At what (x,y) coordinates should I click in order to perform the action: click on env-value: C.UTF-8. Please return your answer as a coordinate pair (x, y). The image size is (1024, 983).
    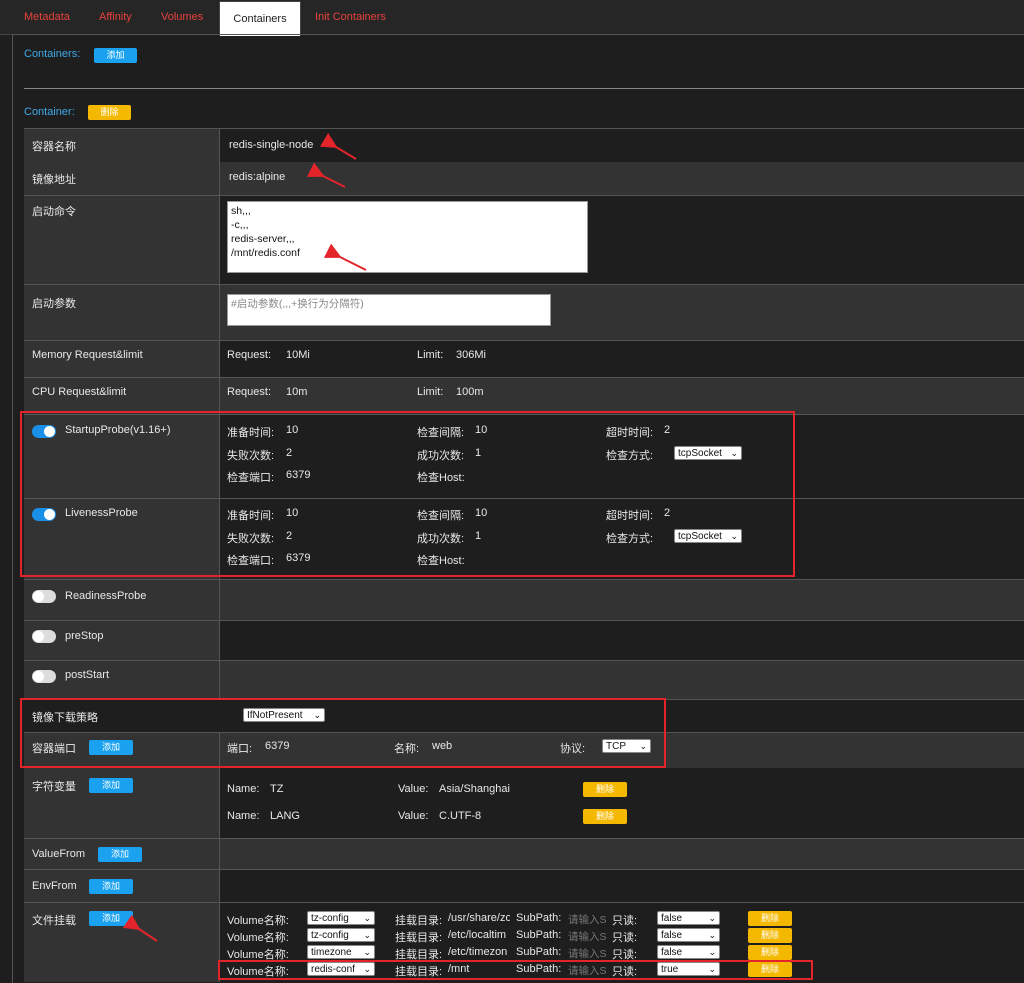
    Looking at the image, I should click on (460, 816).